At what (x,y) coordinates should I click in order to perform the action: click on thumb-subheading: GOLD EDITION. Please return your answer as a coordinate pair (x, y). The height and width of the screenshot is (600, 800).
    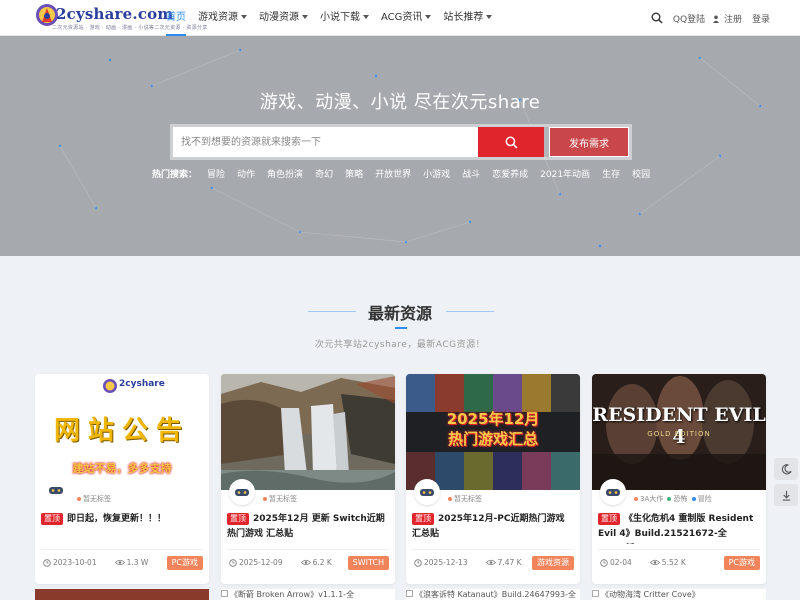
    Looking at the image, I should click on (679, 434).